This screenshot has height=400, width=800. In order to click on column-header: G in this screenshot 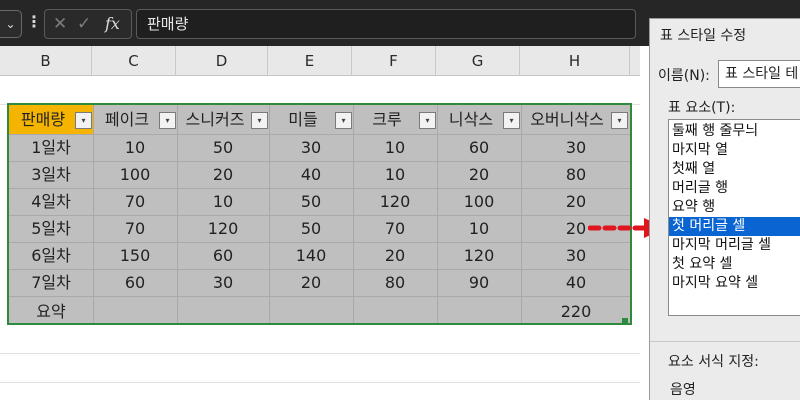, I will do `click(478, 61)`.